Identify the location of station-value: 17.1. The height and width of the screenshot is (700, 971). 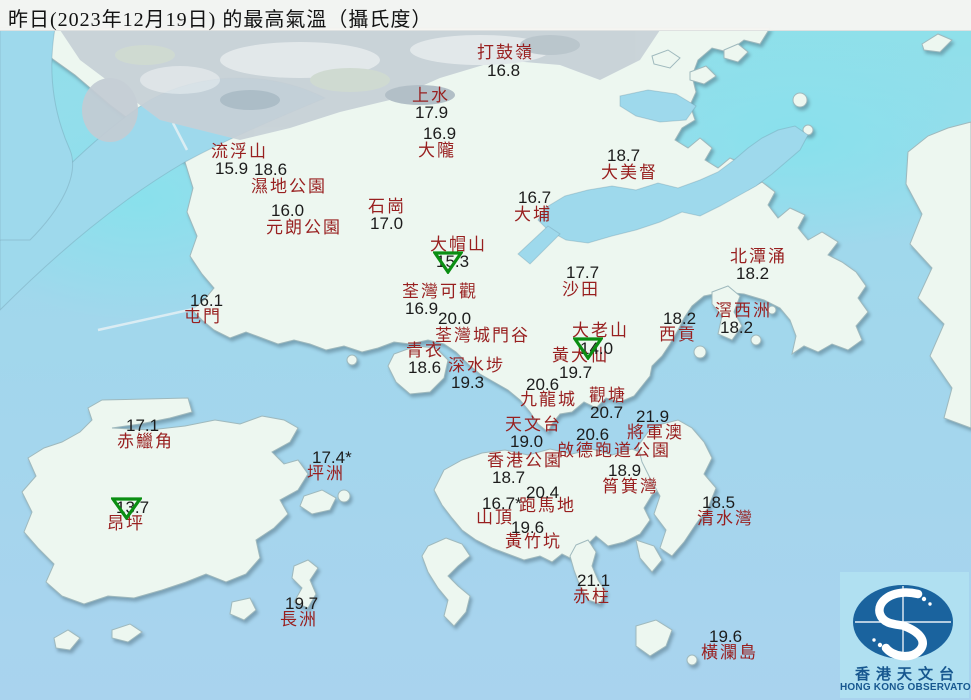
(143, 425).